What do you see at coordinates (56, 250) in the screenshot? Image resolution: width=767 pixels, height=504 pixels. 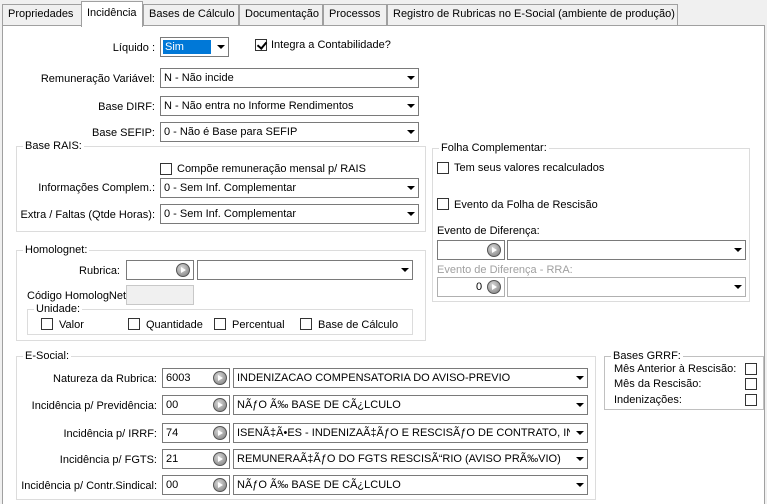 I see `homolognet-title: Homolognet:` at bounding box center [56, 250].